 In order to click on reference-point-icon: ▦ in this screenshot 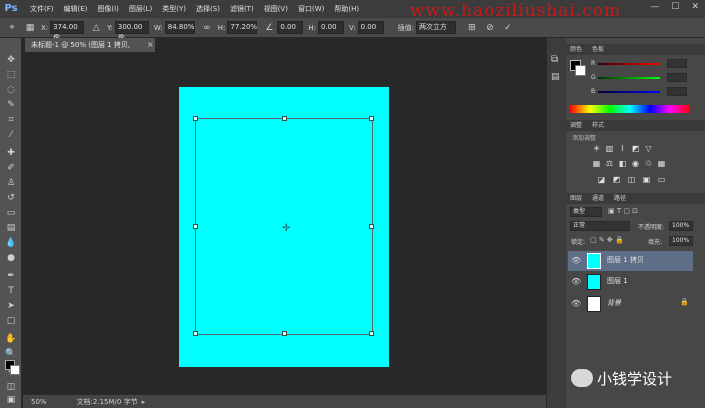, I will do `click(30, 28)`.